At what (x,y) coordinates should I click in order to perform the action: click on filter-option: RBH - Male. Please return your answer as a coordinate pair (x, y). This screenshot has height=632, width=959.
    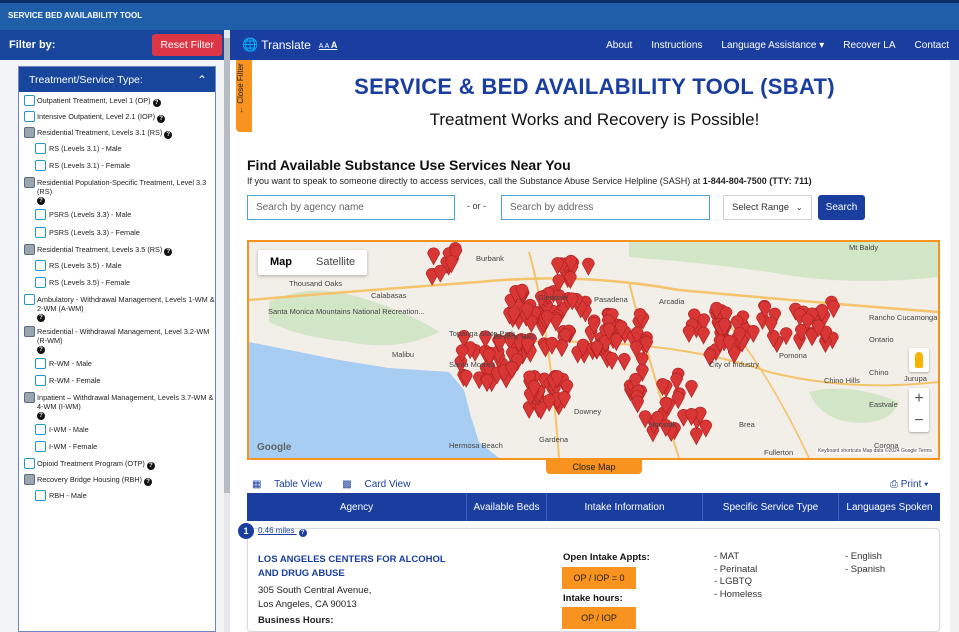
    Looking at the image, I should click on (119, 496).